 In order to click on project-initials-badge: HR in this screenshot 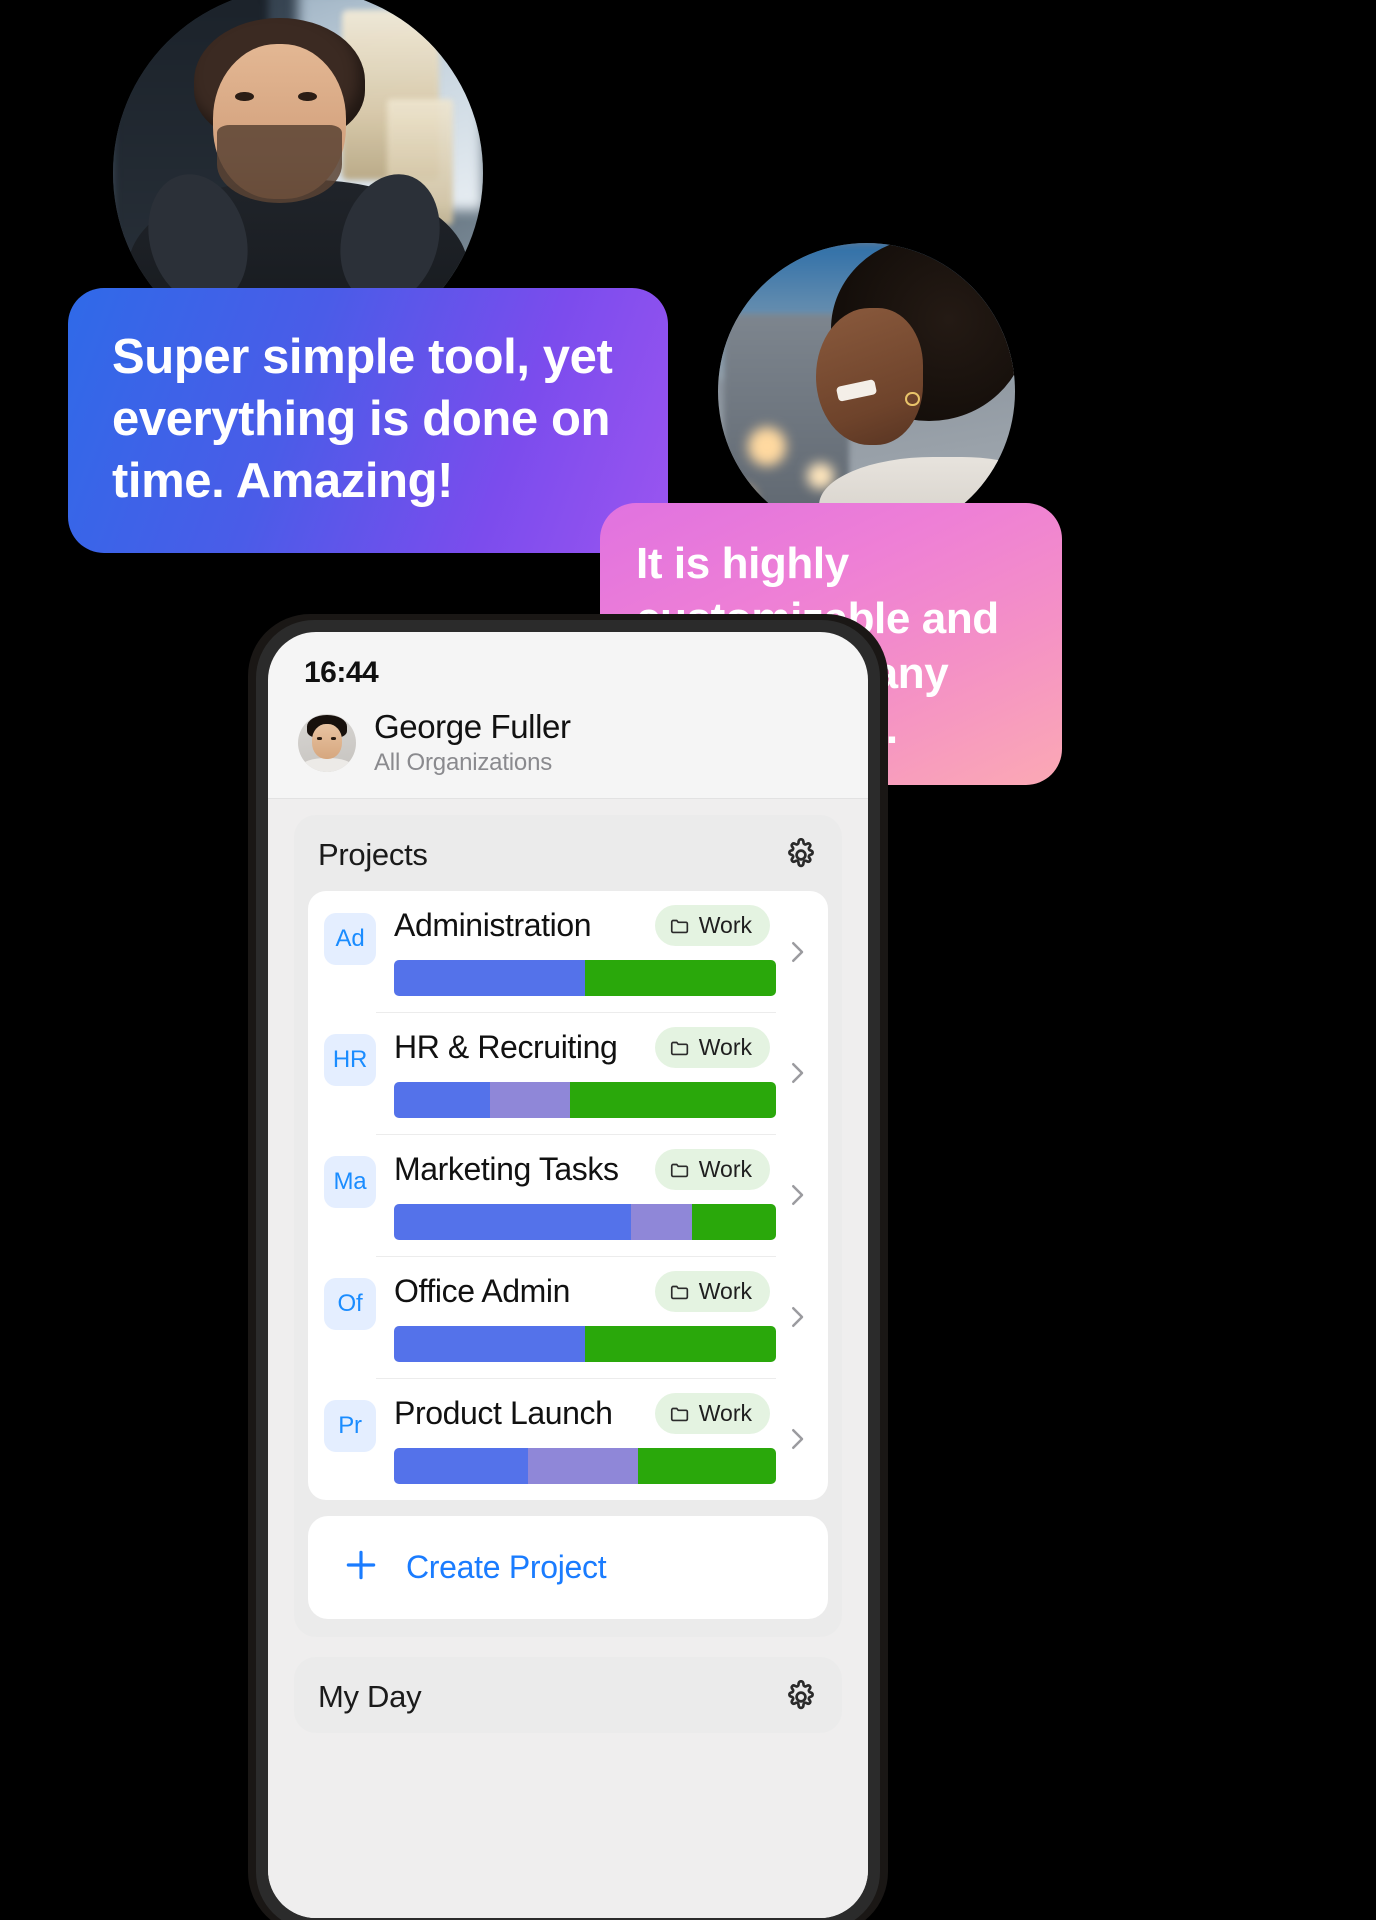, I will do `click(350, 1060)`.